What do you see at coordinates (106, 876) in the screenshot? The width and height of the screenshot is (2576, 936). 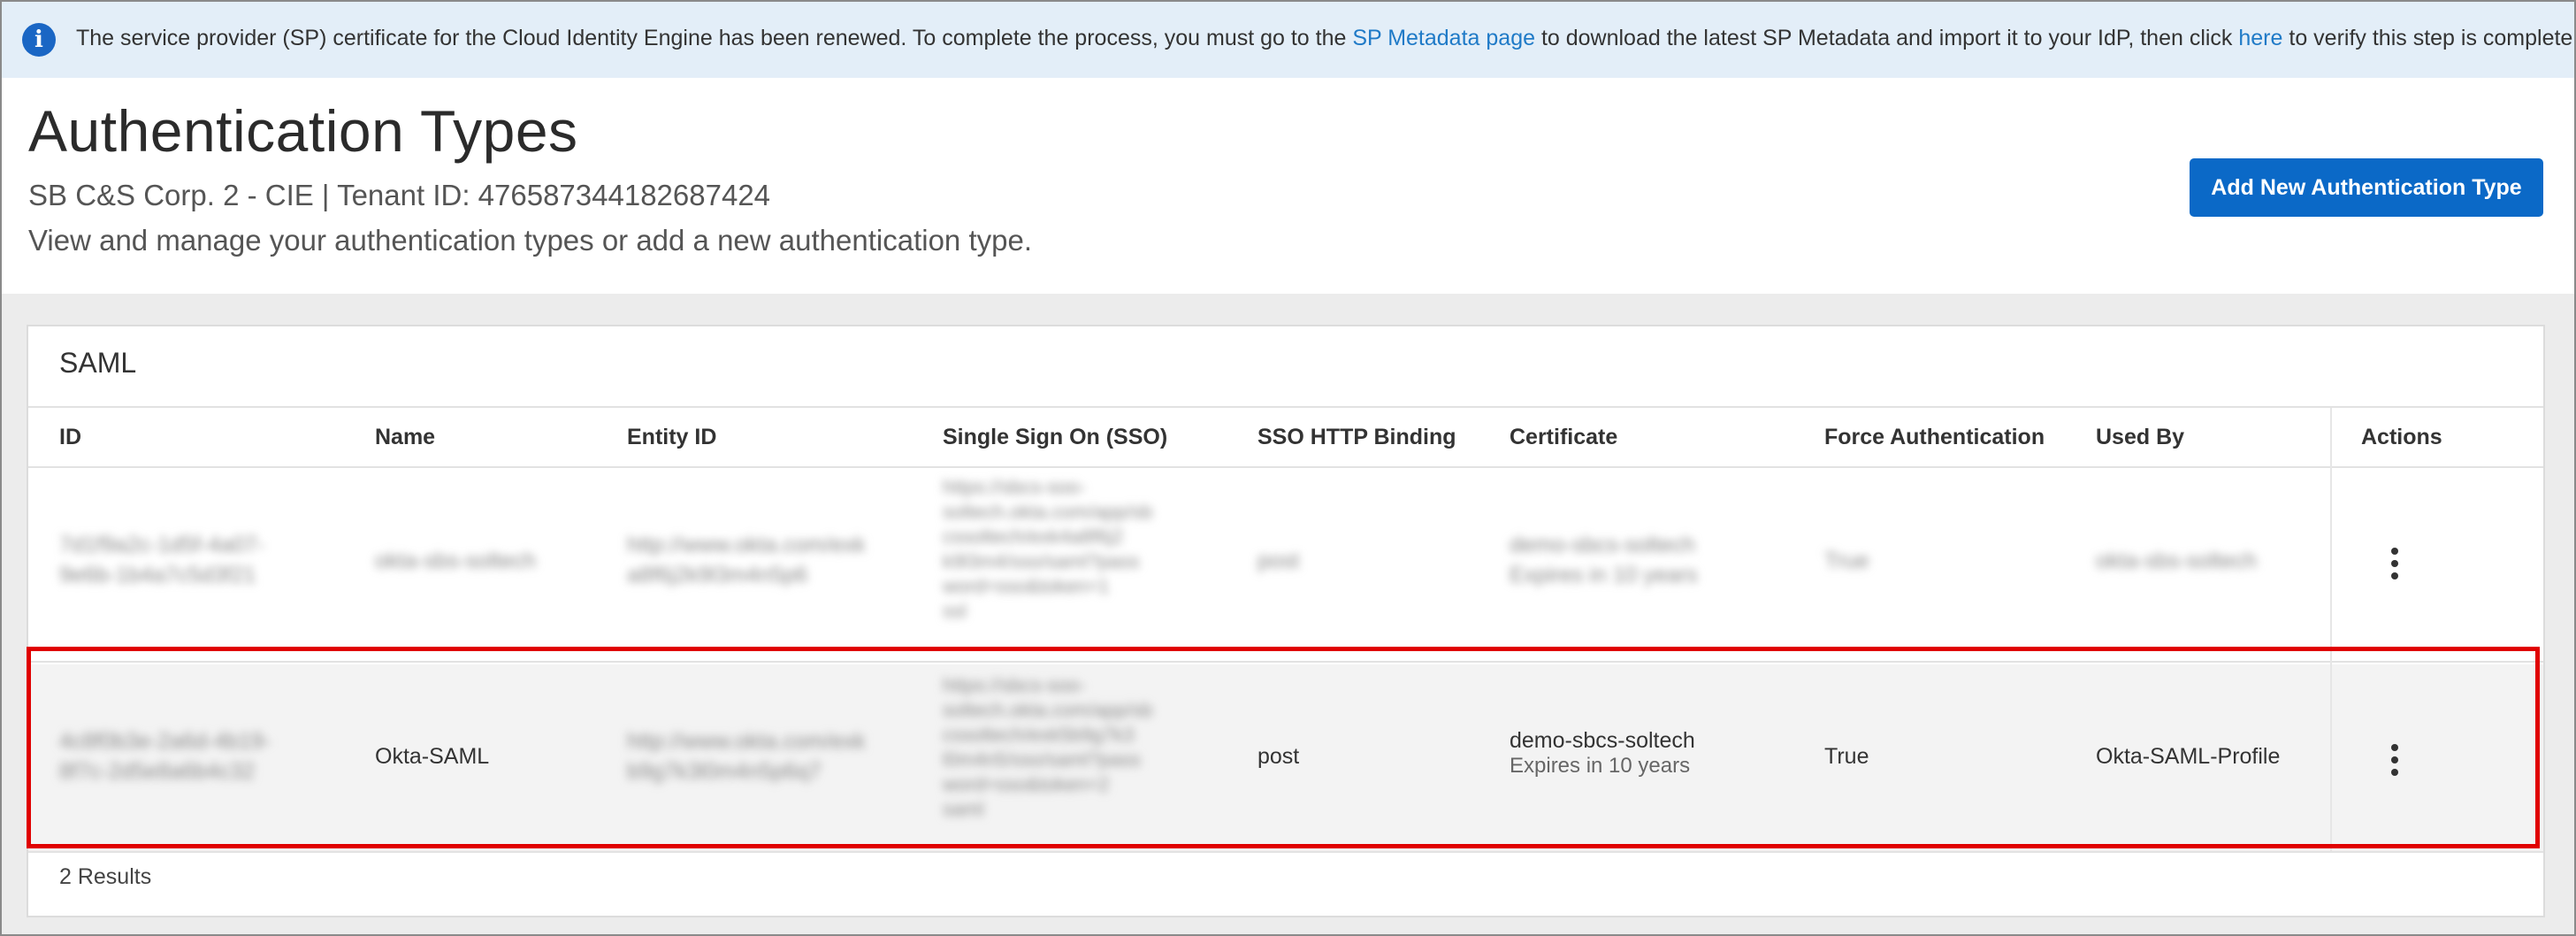 I see `results-count: 2 Results` at bounding box center [106, 876].